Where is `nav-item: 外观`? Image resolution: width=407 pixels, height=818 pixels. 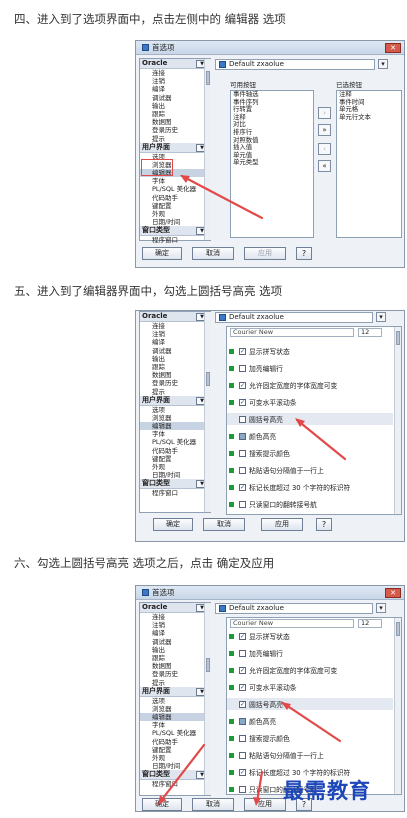 nav-item: 外观 is located at coordinates (175, 758).